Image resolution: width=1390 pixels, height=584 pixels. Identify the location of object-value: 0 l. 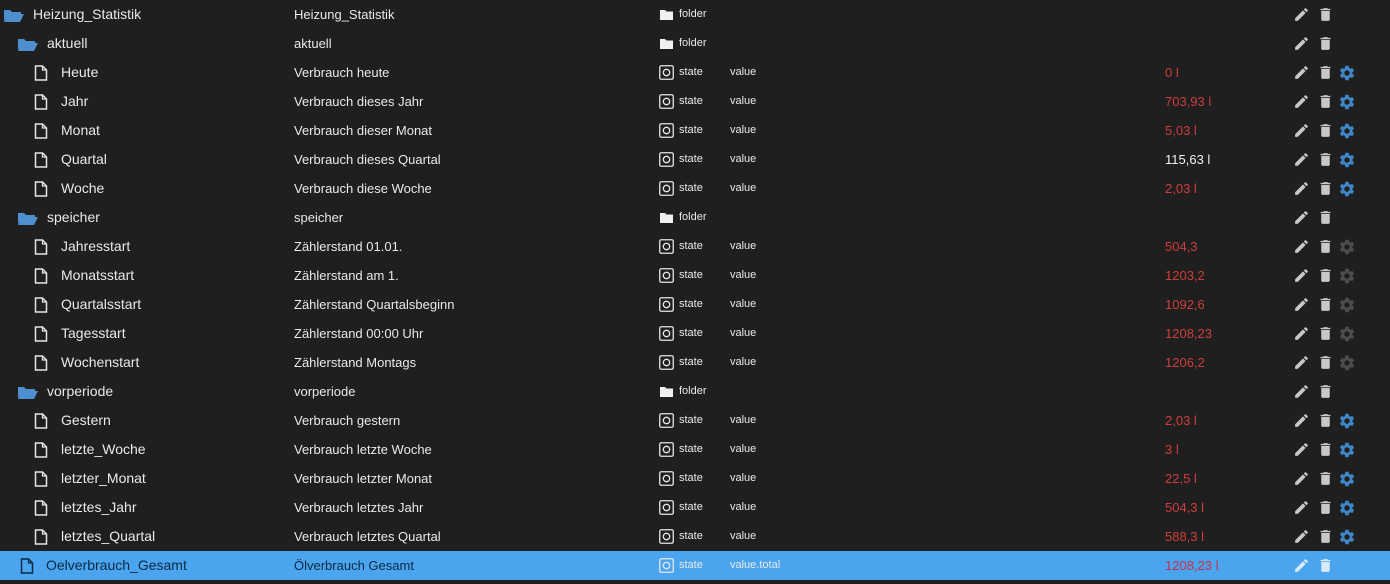
(1172, 72).